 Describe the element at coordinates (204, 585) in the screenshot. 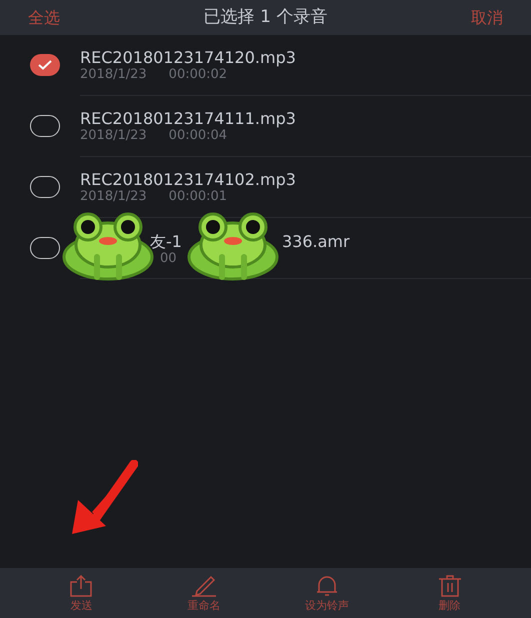

I see `pencil-icon` at that location.